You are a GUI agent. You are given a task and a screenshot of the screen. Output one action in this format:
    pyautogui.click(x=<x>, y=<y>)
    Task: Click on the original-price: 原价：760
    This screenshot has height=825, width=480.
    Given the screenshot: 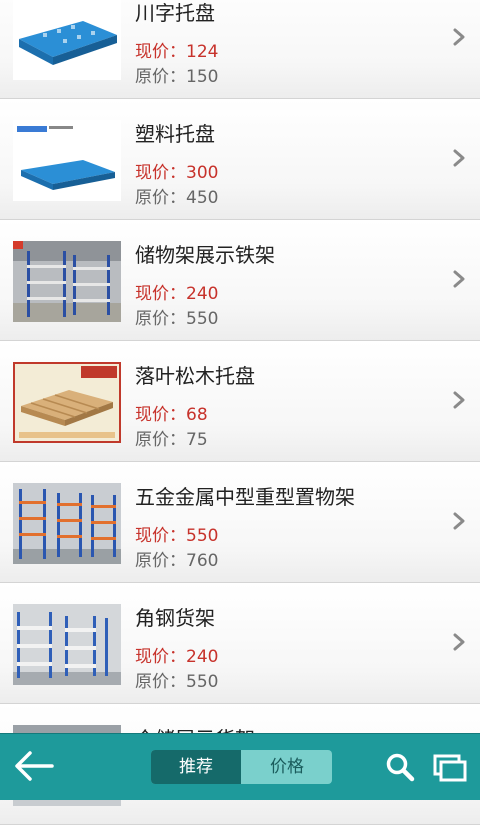 What is the action you would take?
    pyautogui.click(x=176, y=558)
    